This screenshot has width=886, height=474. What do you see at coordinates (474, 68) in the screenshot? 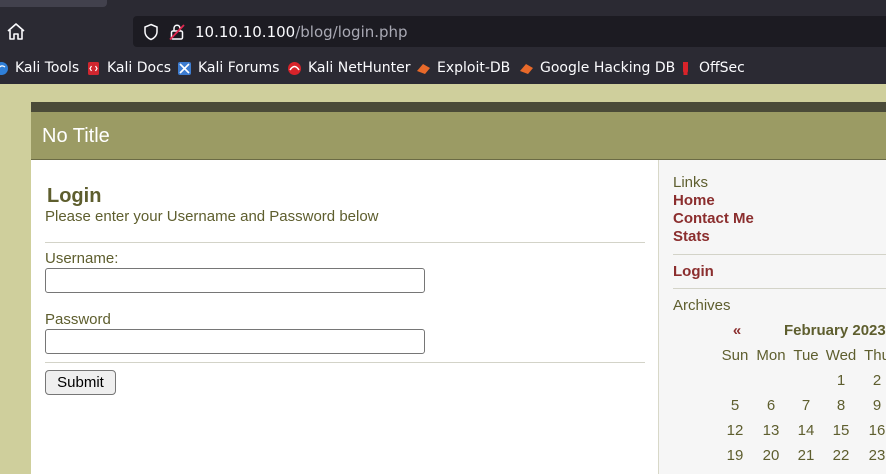
I see `bookmark-label: Exploit-DB` at bounding box center [474, 68].